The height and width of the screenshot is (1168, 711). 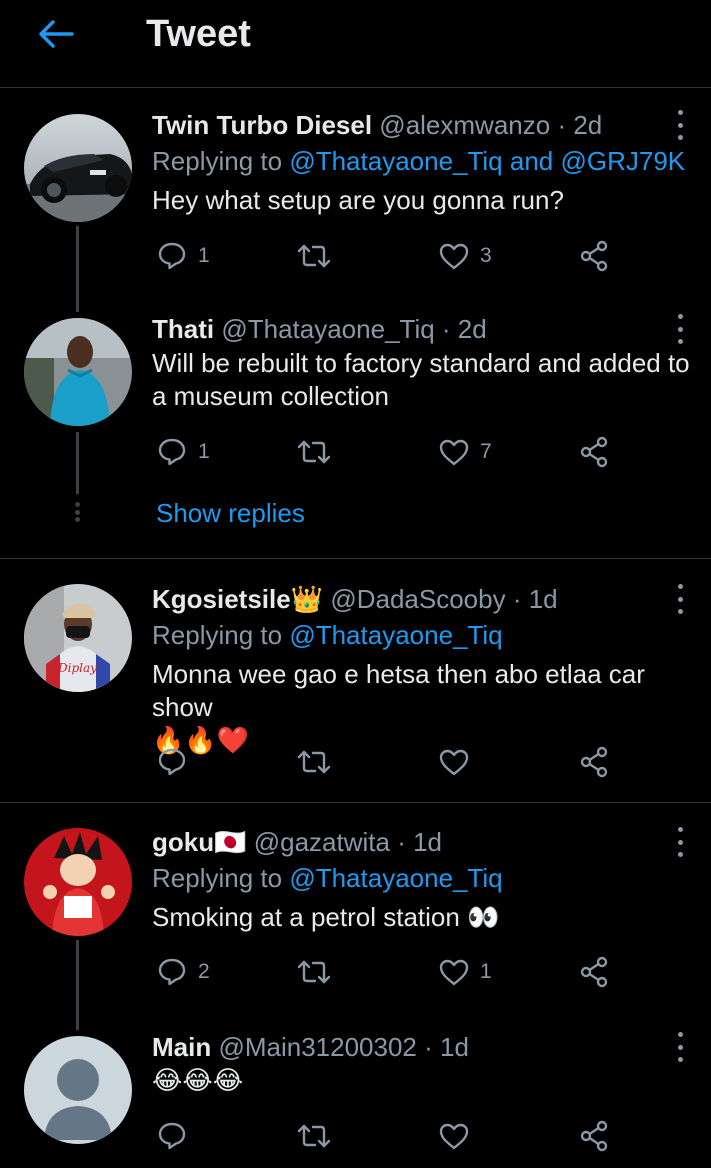 What do you see at coordinates (358, 200) in the screenshot?
I see `tweet-text: Hey what setup are you gonna run?` at bounding box center [358, 200].